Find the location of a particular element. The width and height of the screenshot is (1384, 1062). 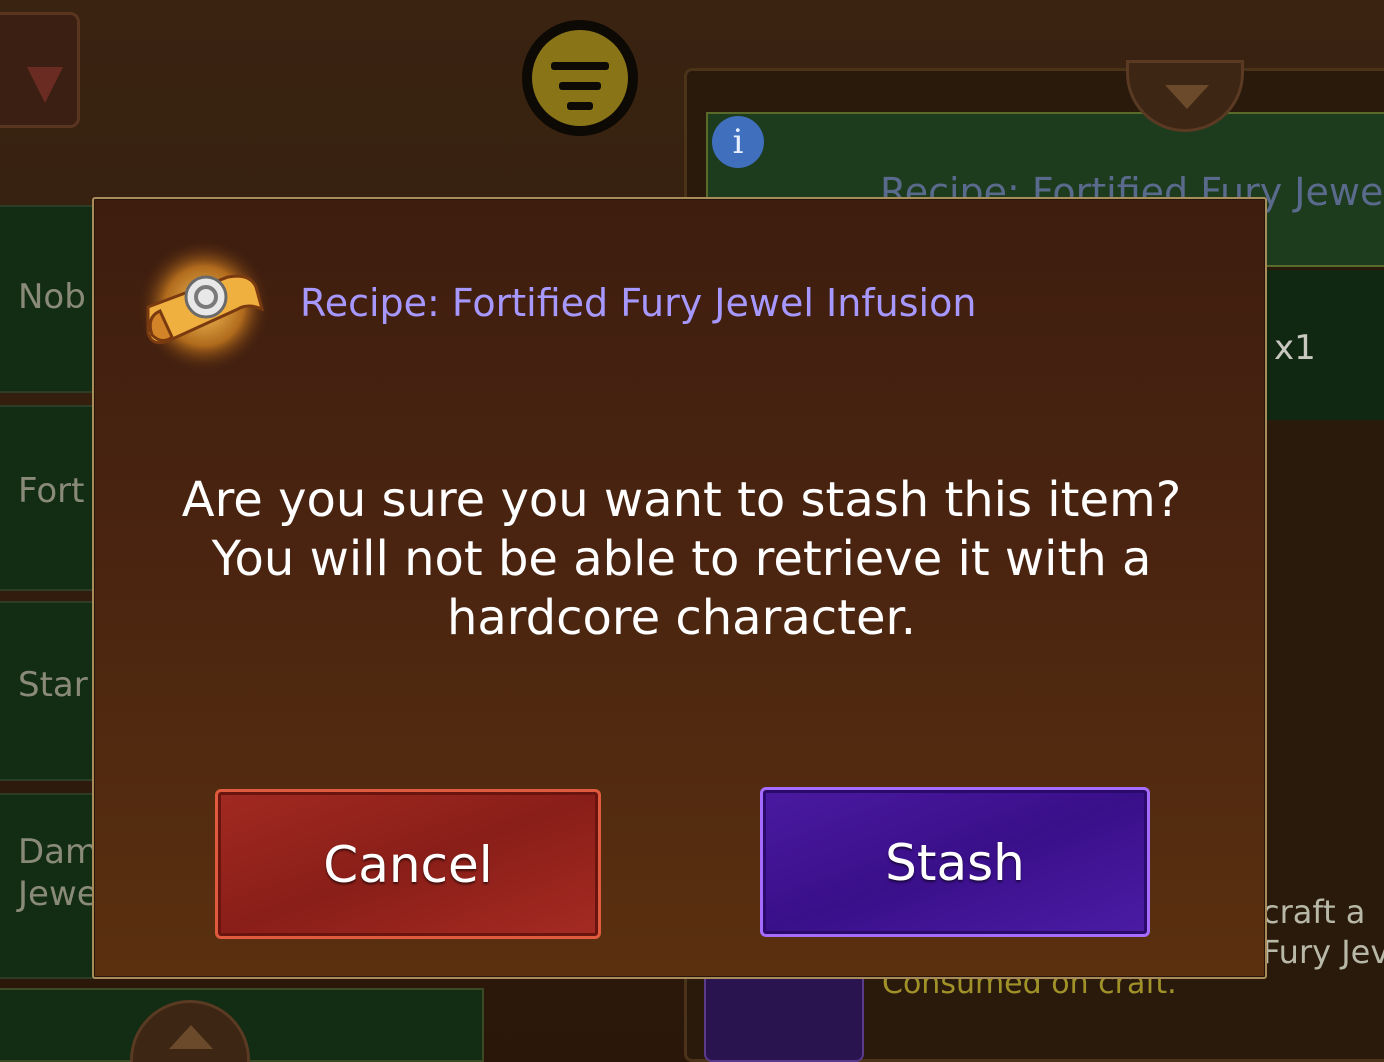

stash-button: Stash is located at coordinates (955, 862).